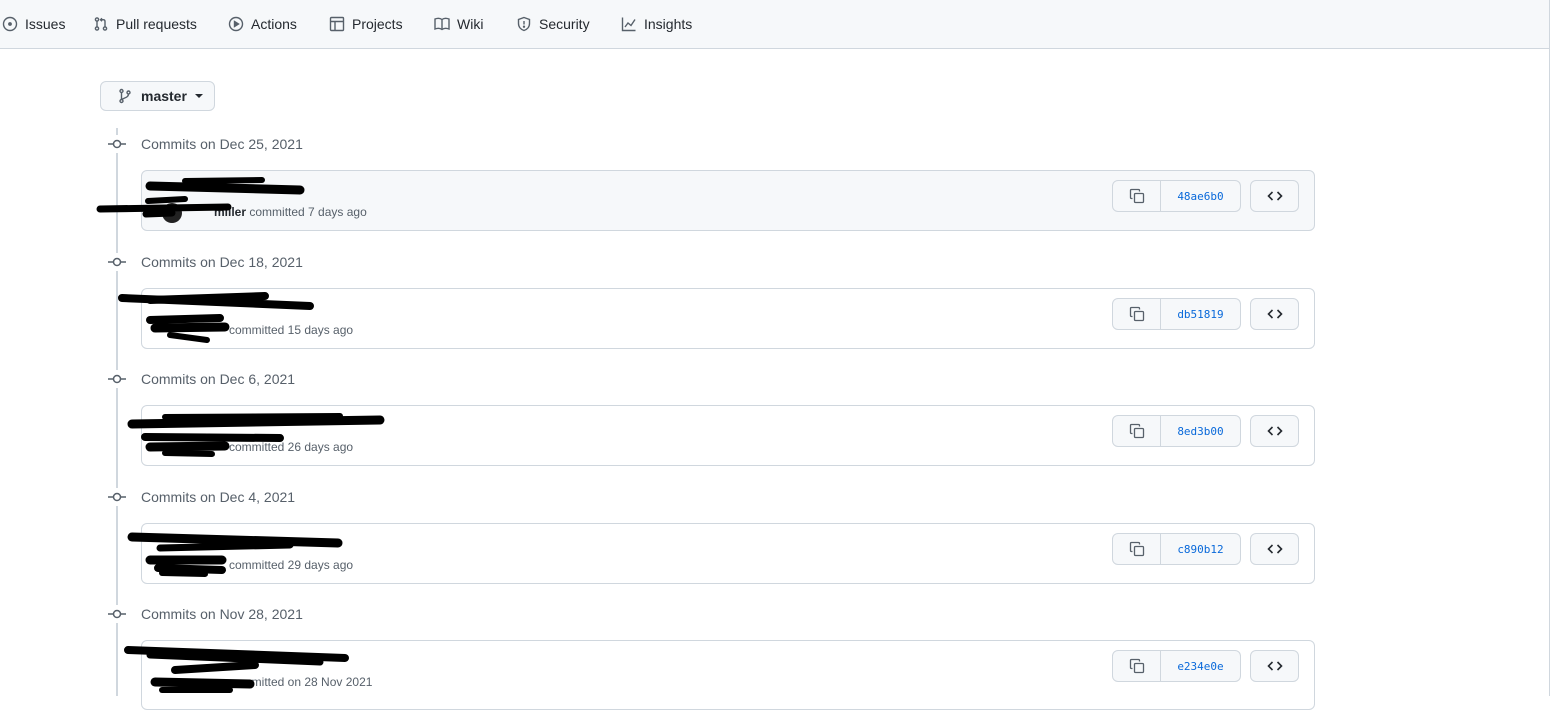 This screenshot has height=710, width=1551. I want to click on commit-group-date: Commits on Dec 25, 2021, so click(222, 144).